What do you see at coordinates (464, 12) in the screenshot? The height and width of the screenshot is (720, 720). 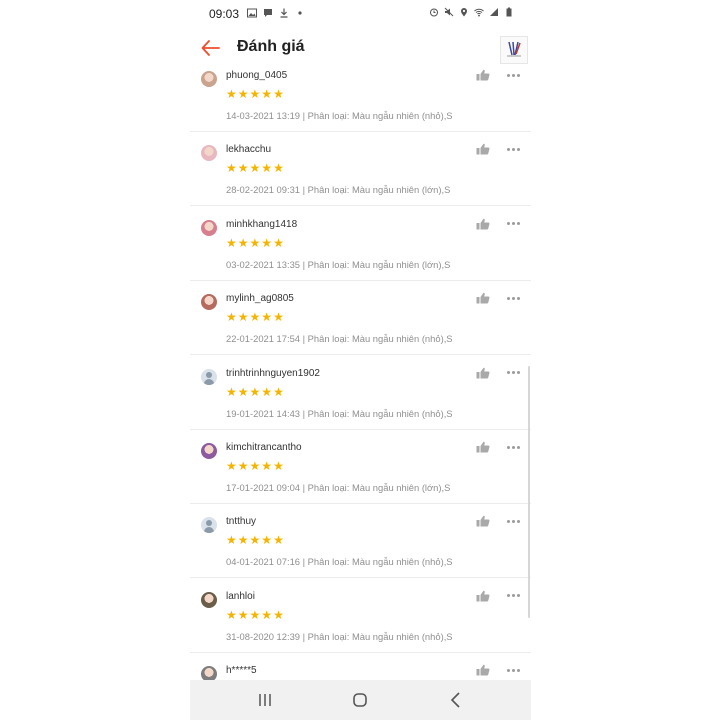 I see `location-icon` at bounding box center [464, 12].